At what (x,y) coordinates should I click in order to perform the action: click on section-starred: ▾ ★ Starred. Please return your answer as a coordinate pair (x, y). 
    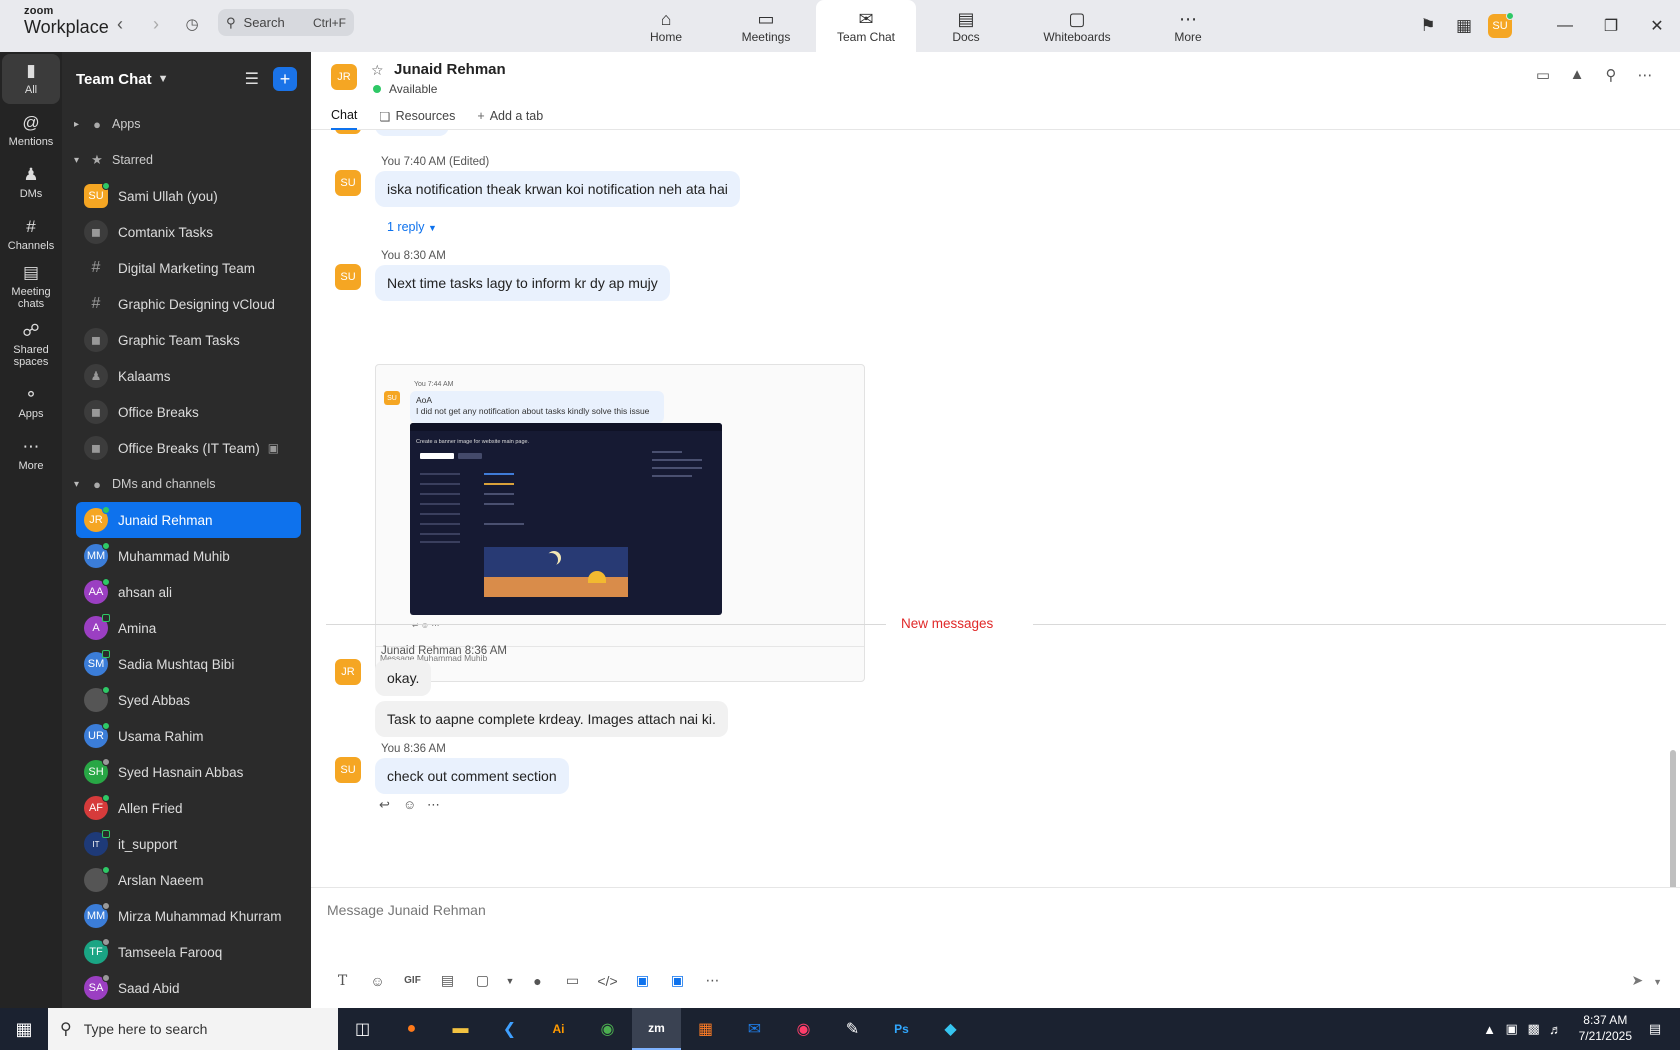
    Looking at the image, I should click on (186, 160).